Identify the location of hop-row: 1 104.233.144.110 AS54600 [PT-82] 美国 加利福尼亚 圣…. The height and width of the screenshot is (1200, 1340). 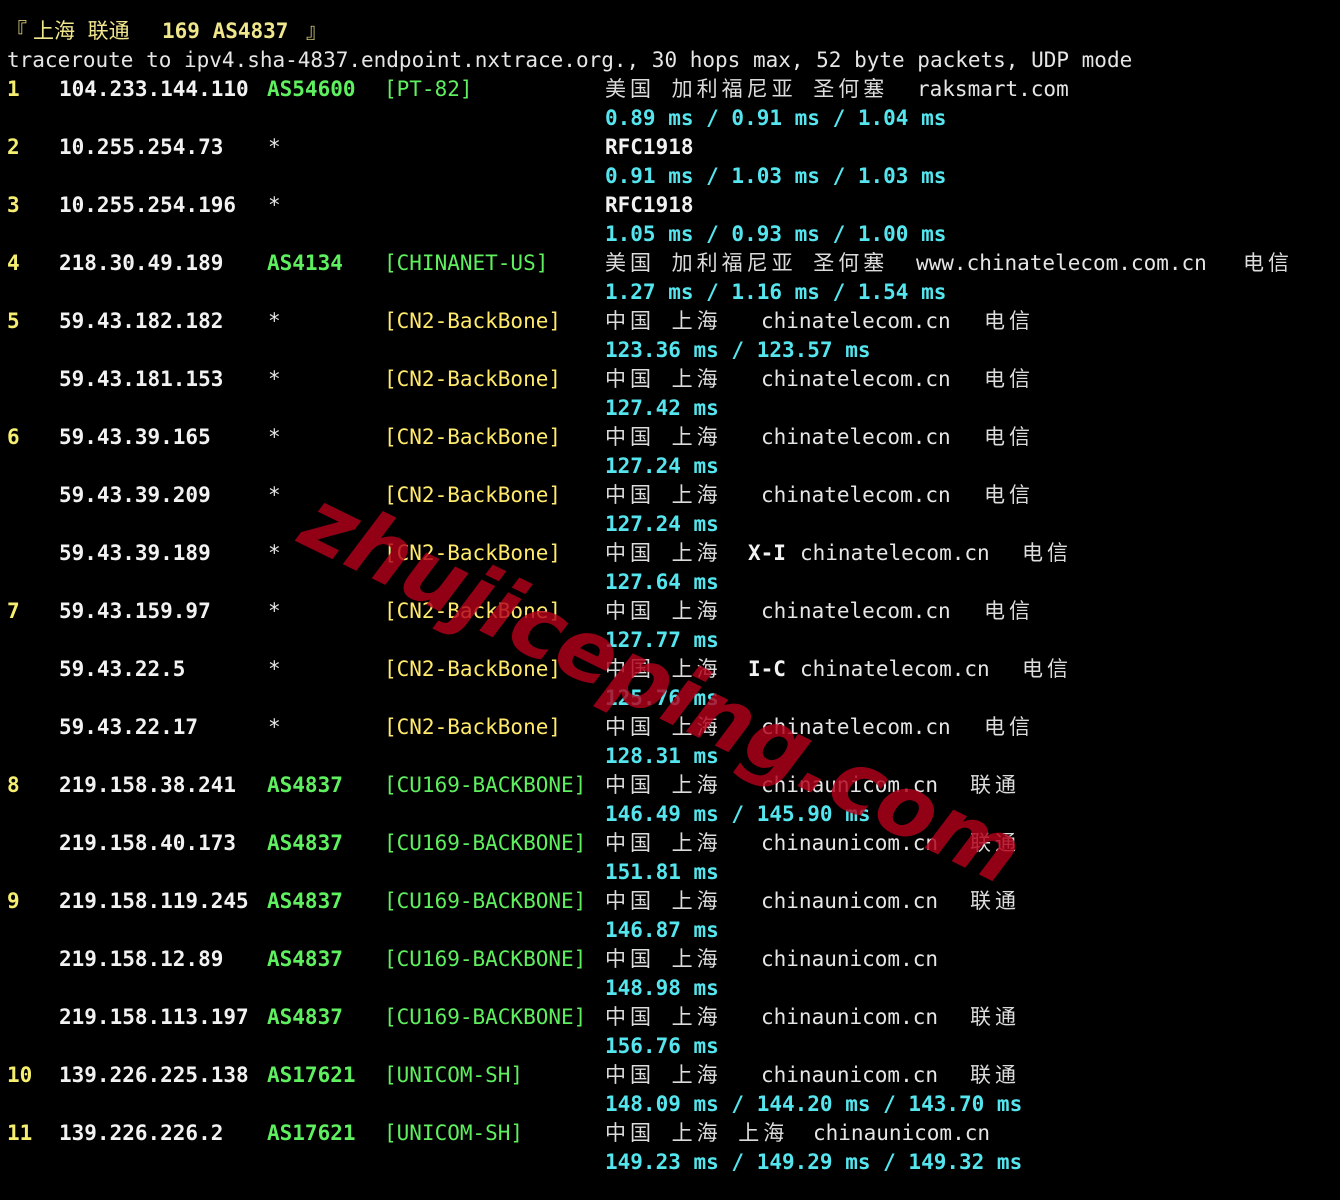
(670, 89).